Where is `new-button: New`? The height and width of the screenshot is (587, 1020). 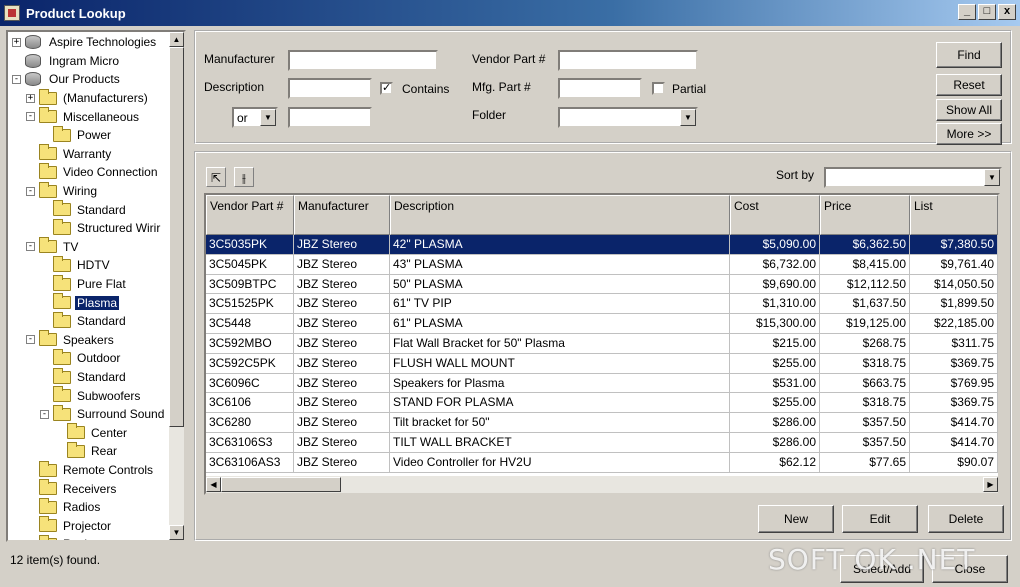 new-button: New is located at coordinates (796, 519).